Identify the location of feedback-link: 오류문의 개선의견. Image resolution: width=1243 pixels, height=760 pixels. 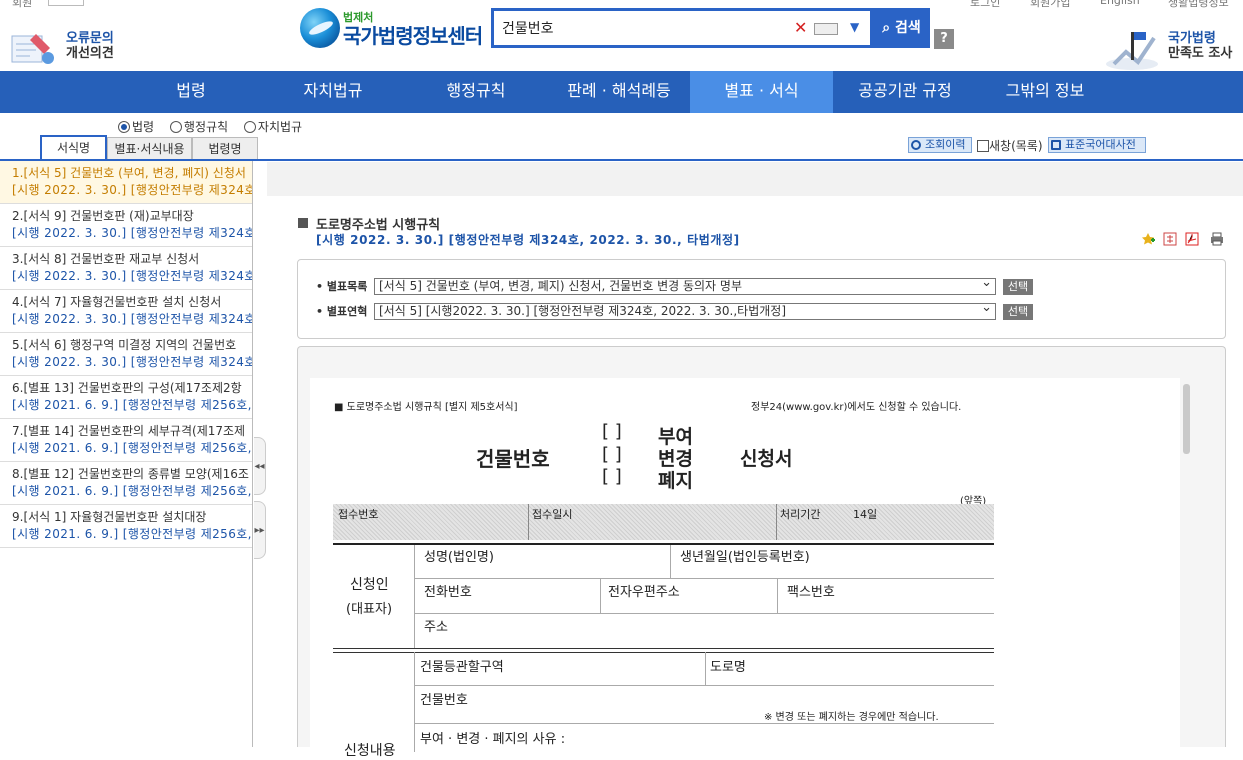
(90, 46).